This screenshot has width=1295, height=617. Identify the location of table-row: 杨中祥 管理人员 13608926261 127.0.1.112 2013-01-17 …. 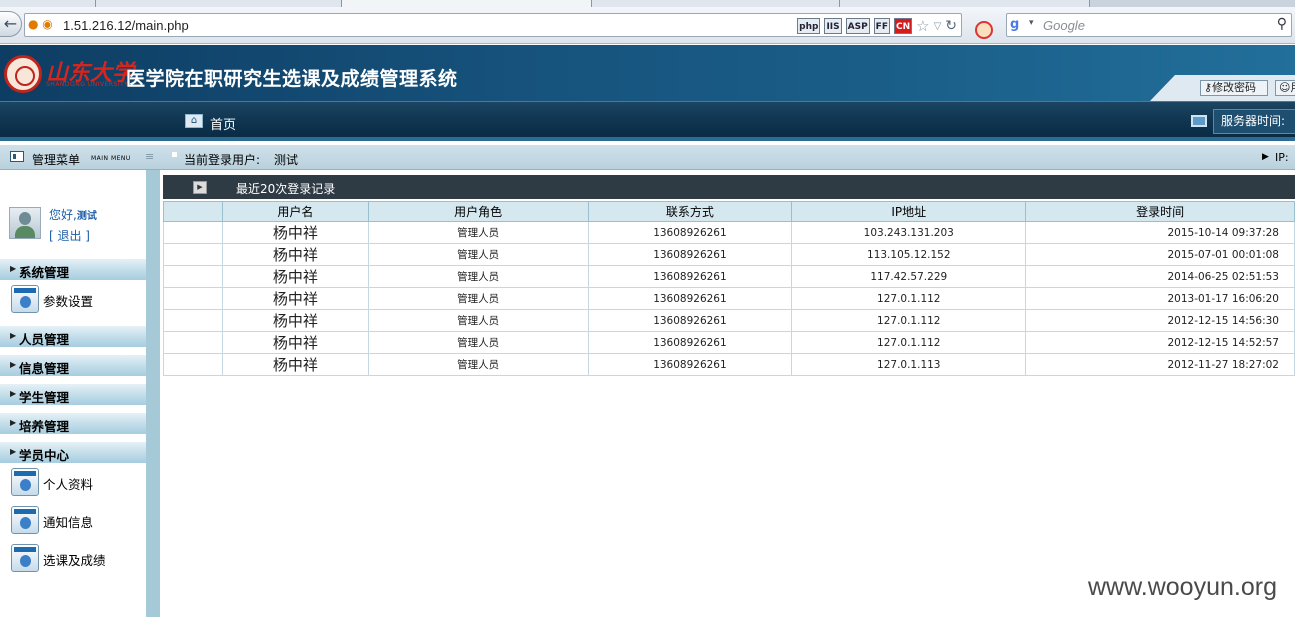
(729, 298).